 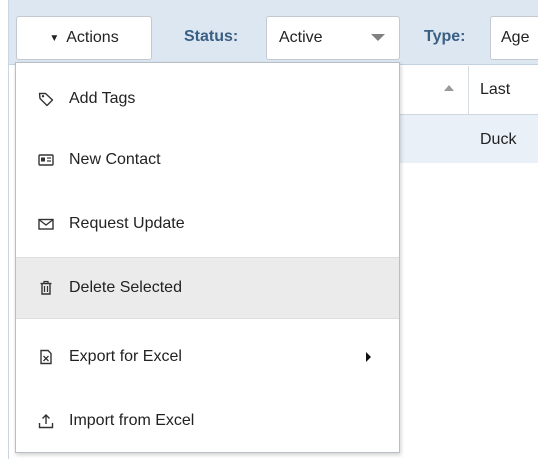 What do you see at coordinates (207, 288) in the screenshot?
I see `menu-item-delete-selected: Delete Selected` at bounding box center [207, 288].